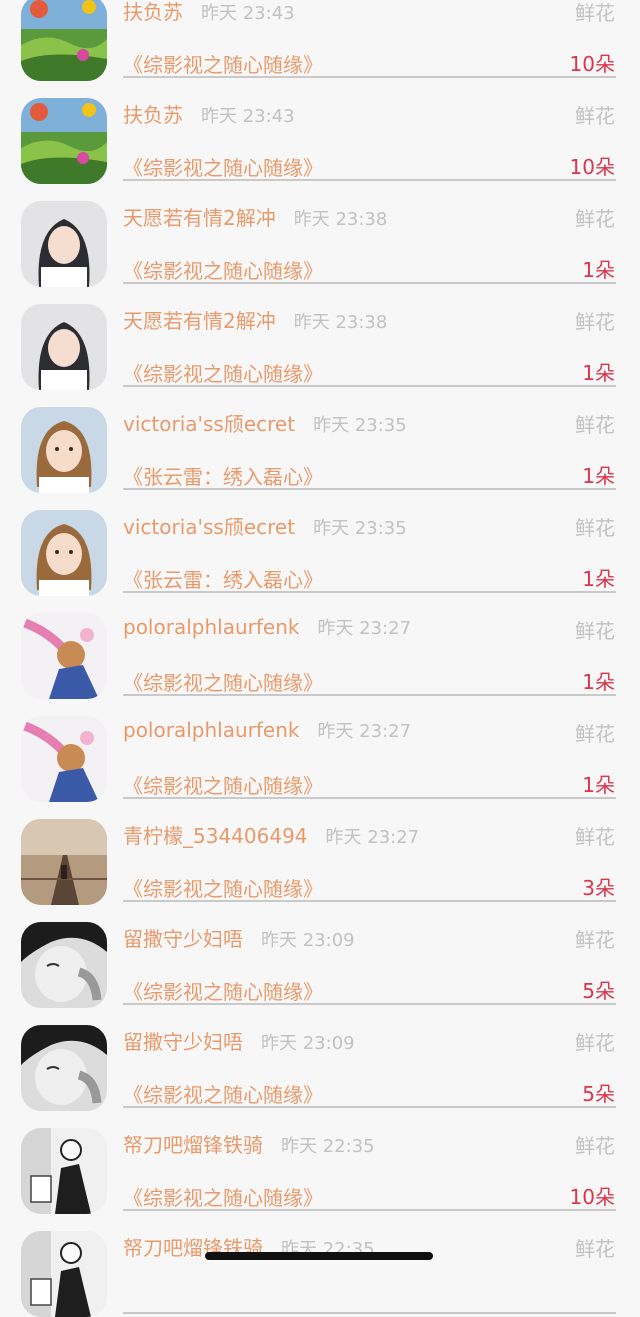 The width and height of the screenshot is (640, 1317). Describe the element at coordinates (320, 1058) in the screenshot. I see `gift-record-row: 留撒守少妇唔 昨天 23:09 鲜花 《综影视之随心随缘》 5朵` at that location.